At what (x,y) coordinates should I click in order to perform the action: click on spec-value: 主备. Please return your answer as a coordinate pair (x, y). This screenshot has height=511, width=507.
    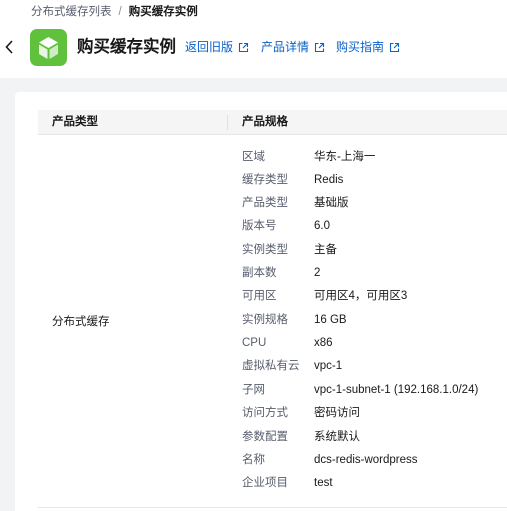
    Looking at the image, I should click on (325, 250).